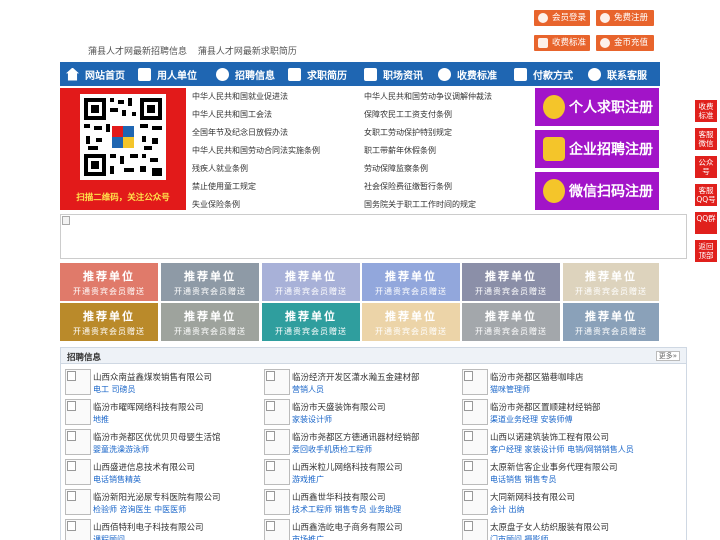 The width and height of the screenshot is (720, 540). I want to click on job-positions: 营销人员, so click(308, 389).